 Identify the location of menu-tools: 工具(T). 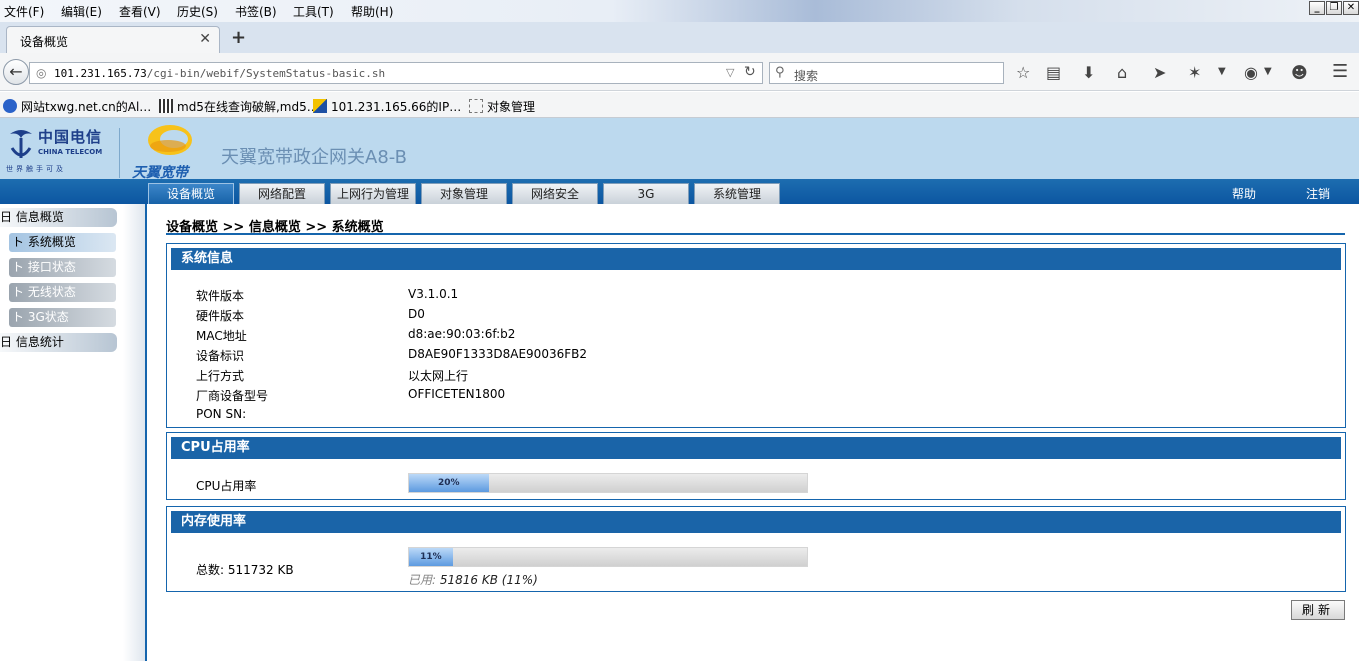
(313, 11).